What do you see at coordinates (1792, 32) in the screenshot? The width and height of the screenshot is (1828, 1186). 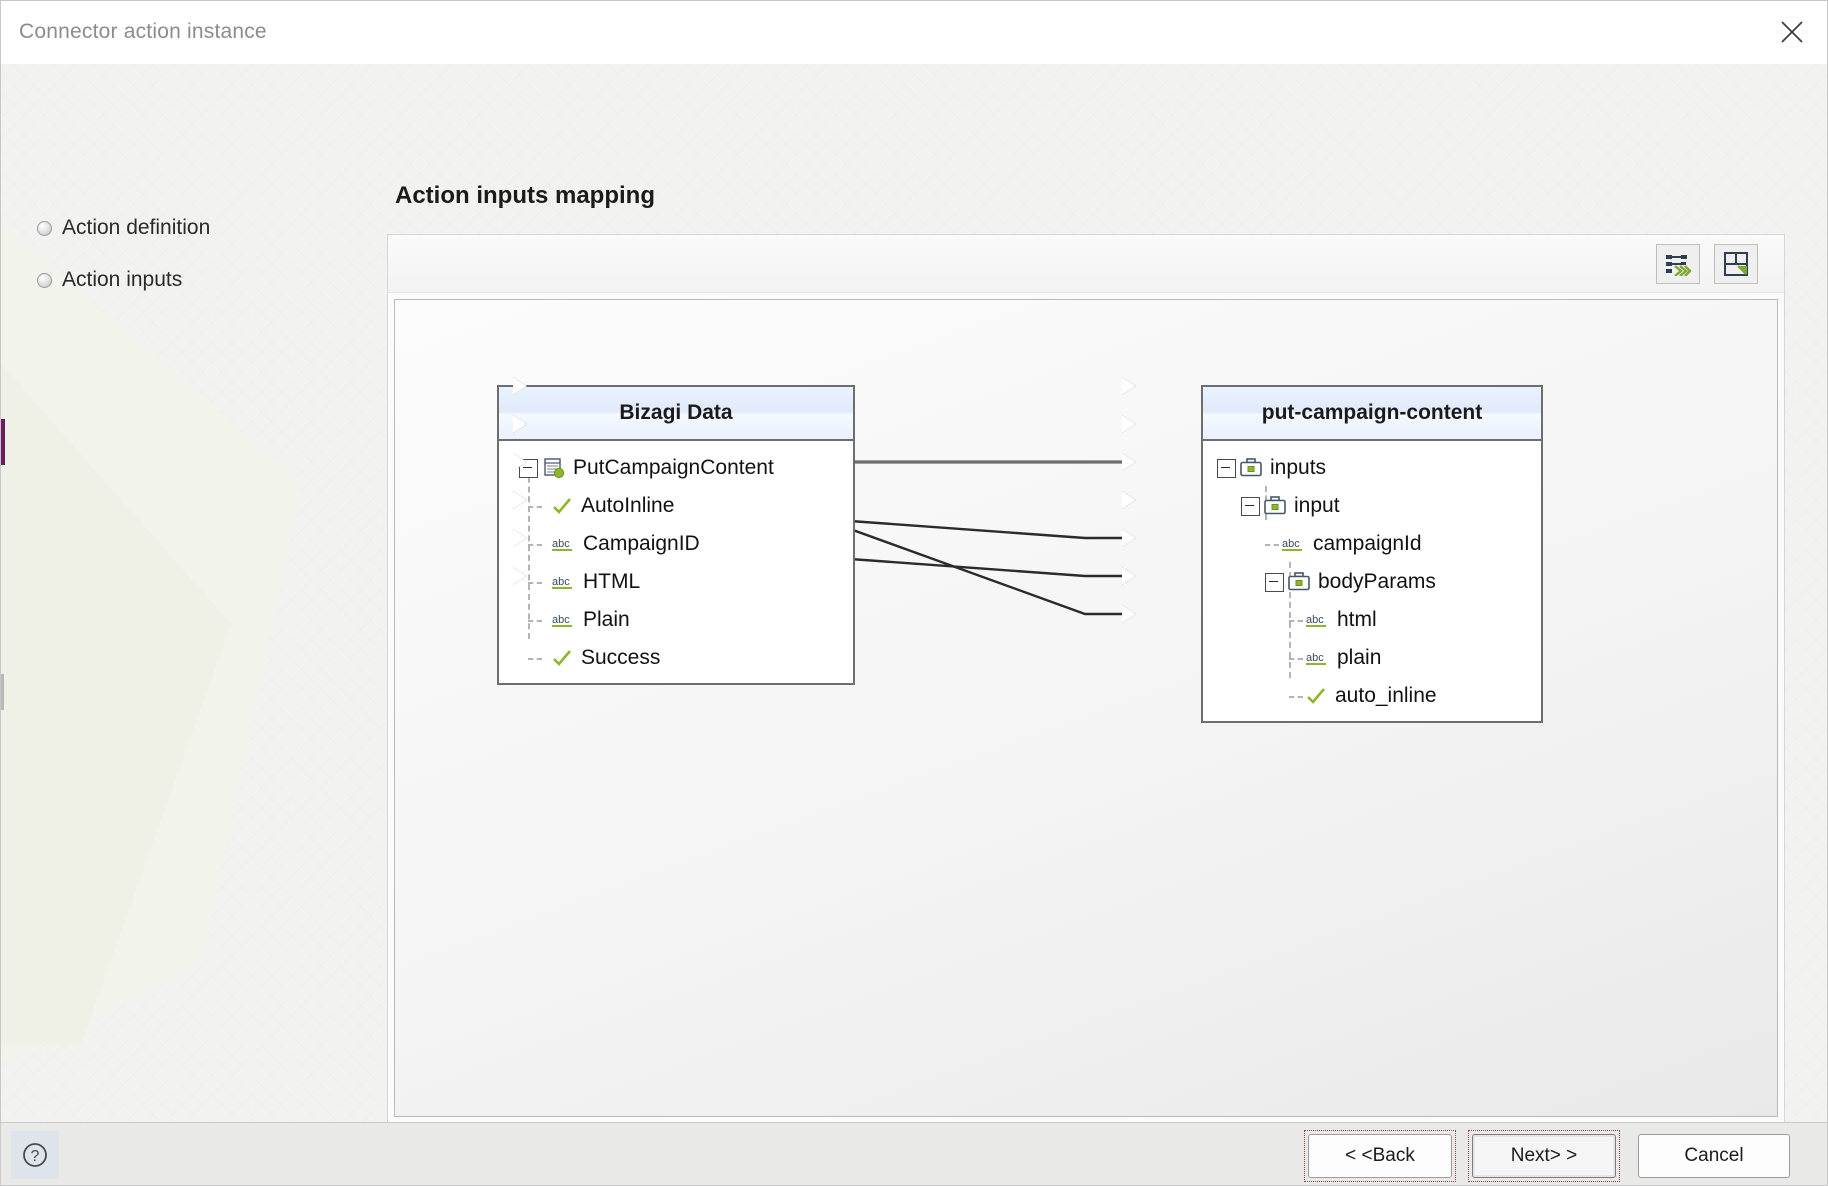 I see `close-icon` at bounding box center [1792, 32].